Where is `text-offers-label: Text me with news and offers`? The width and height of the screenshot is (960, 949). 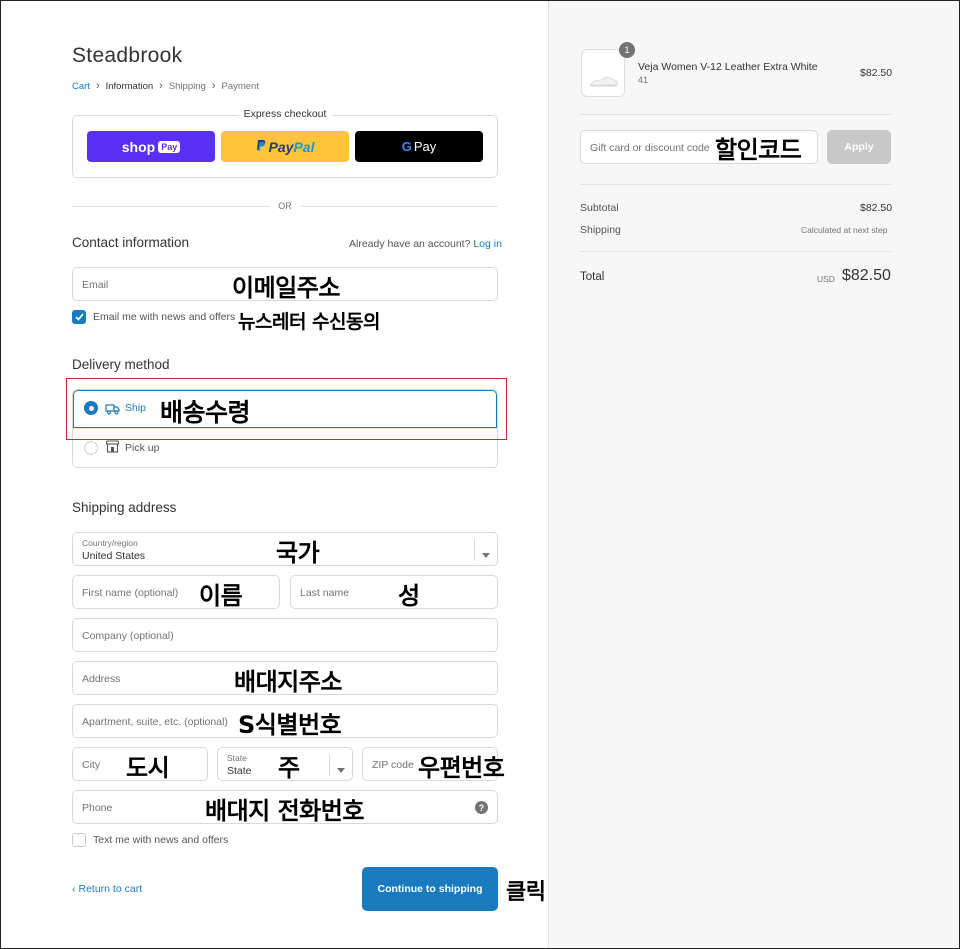
text-offers-label: Text me with news and offers is located at coordinates (161, 840).